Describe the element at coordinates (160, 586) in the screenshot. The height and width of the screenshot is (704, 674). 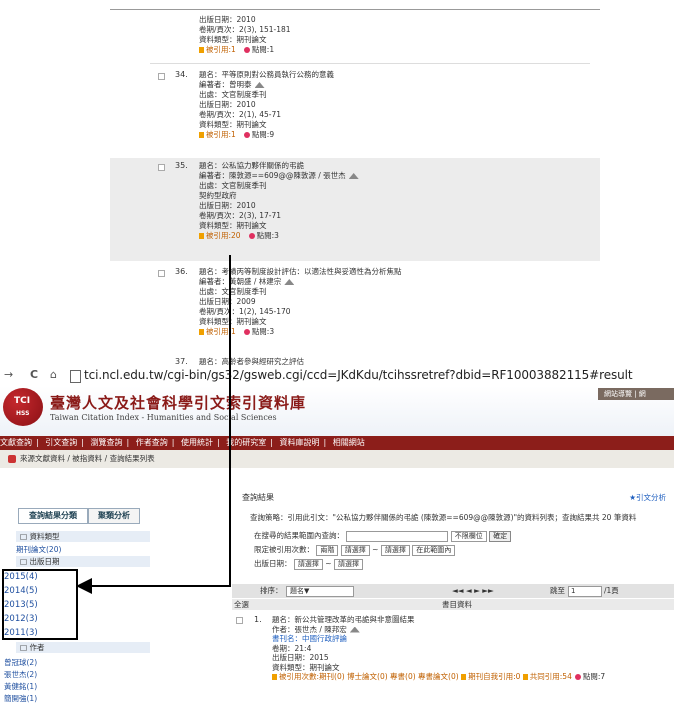
I see `annotation-line-horizontal` at that location.